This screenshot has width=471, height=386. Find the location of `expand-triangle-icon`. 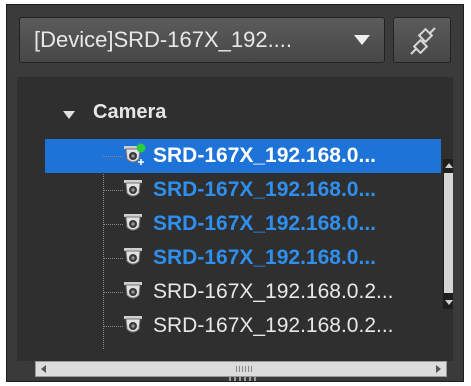

expand-triangle-icon is located at coordinates (69, 115).